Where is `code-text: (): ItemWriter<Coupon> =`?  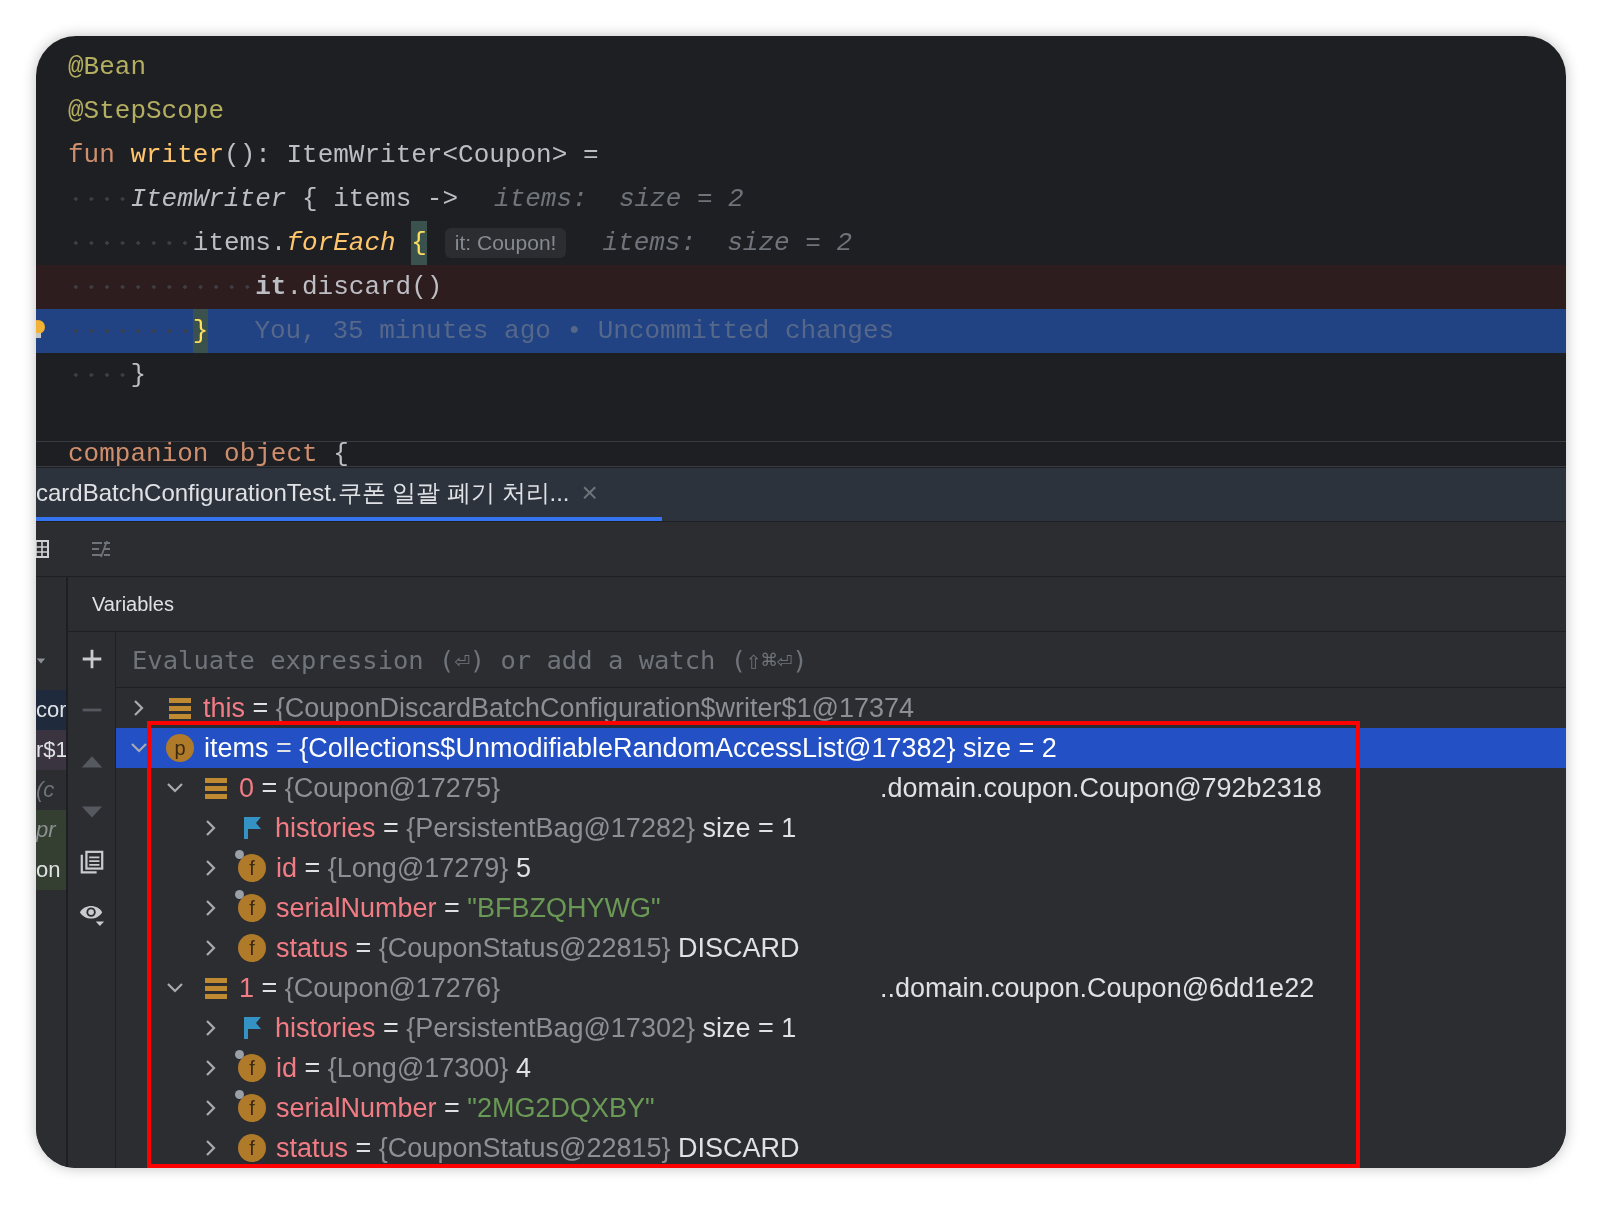
code-text: (): ItemWriter<Coupon> = is located at coordinates (411, 155).